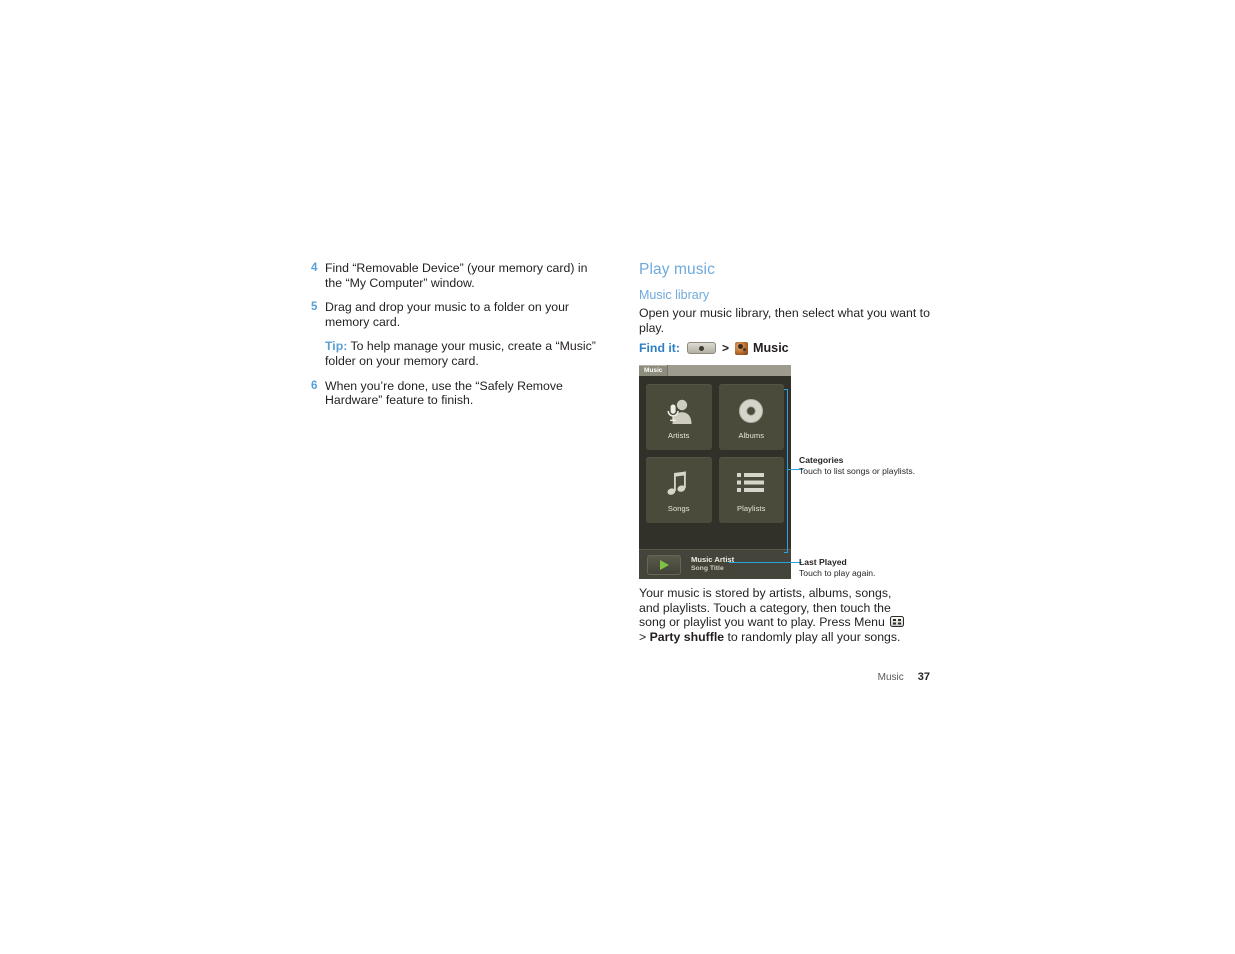 Image resolution: width=1235 pixels, height=954 pixels. What do you see at coordinates (923, 677) in the screenshot?
I see `page-number: 37` at bounding box center [923, 677].